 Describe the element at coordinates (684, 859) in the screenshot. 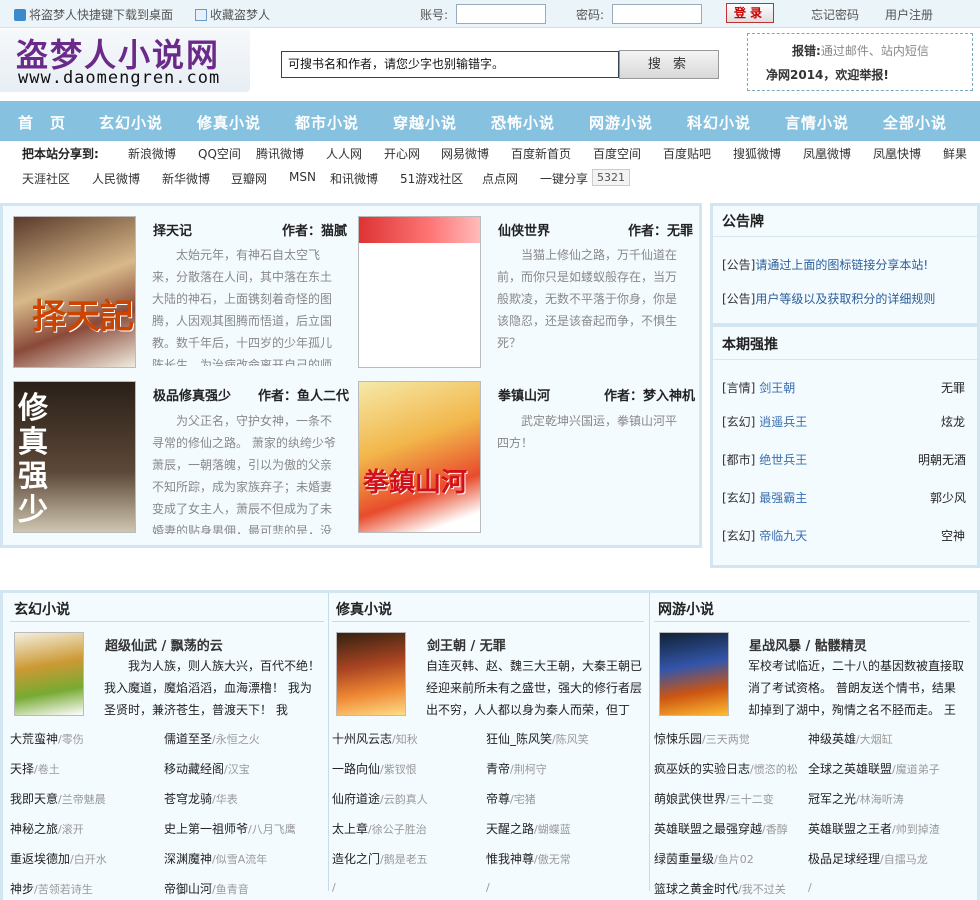

I see `list-book-title: 绿茵重量级` at that location.